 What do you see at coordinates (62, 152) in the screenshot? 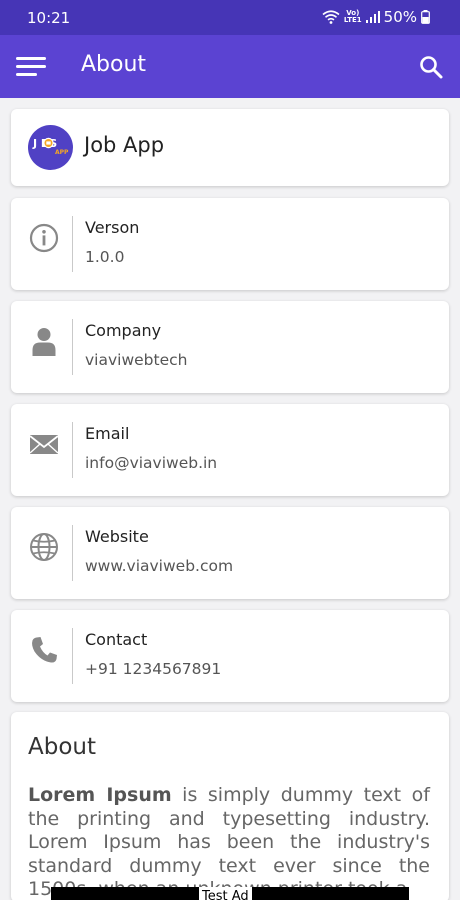
I see `logo-subtext: APP` at bounding box center [62, 152].